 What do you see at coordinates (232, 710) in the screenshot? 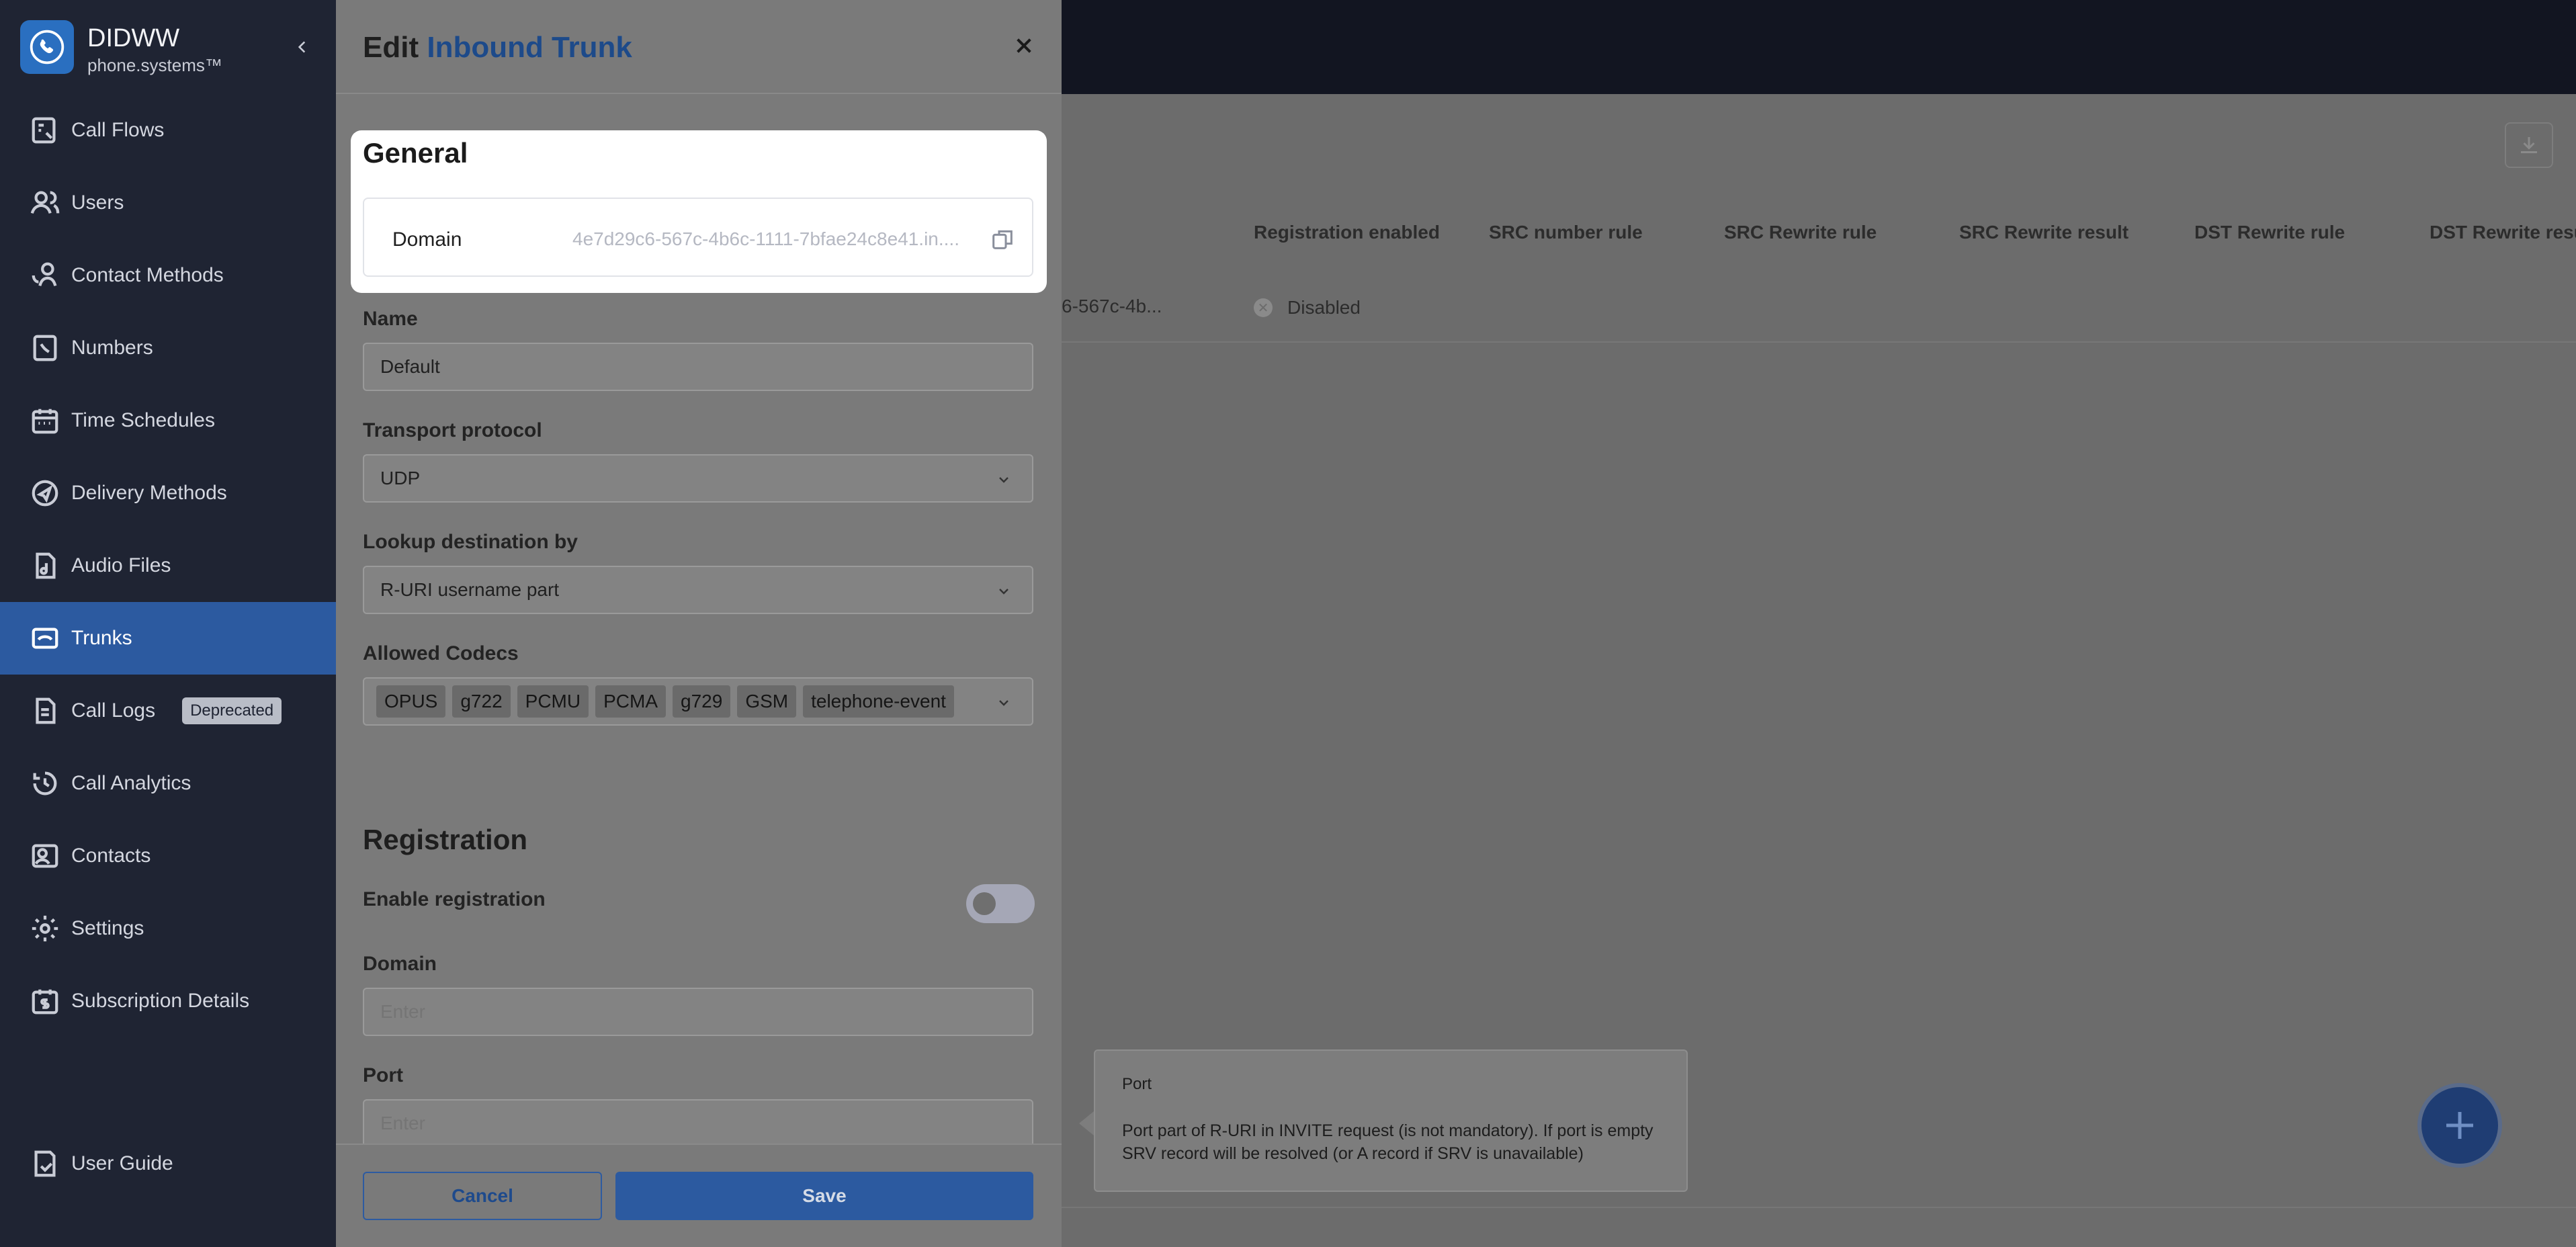
I see `deprecated-badge: Deprecated` at bounding box center [232, 710].